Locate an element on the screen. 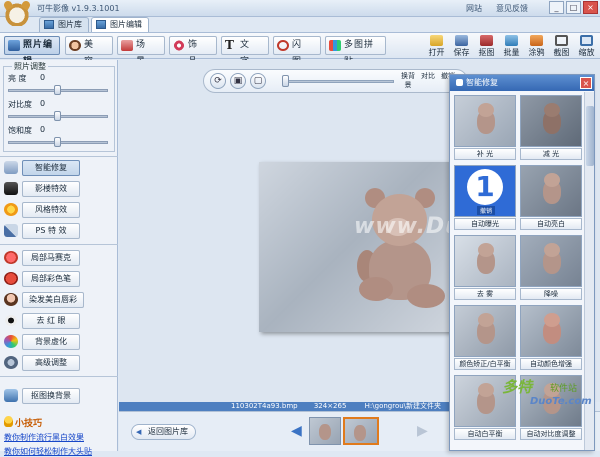  photo-adjust-group: 照片调整 亮 度 0 对比度 0 饱和度 0 is located at coordinates (59, 106).